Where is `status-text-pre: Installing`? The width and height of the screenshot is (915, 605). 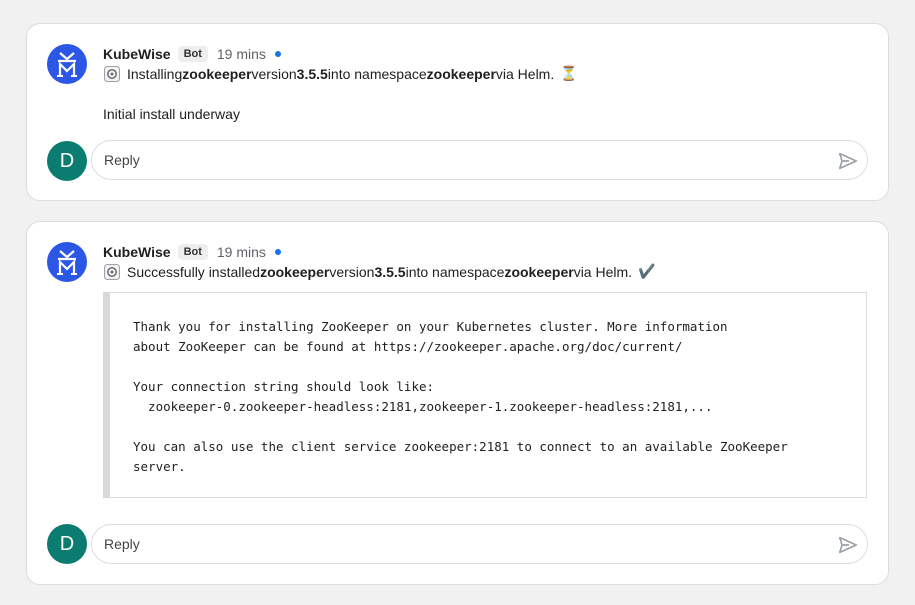
status-text-pre: Installing is located at coordinates (155, 73).